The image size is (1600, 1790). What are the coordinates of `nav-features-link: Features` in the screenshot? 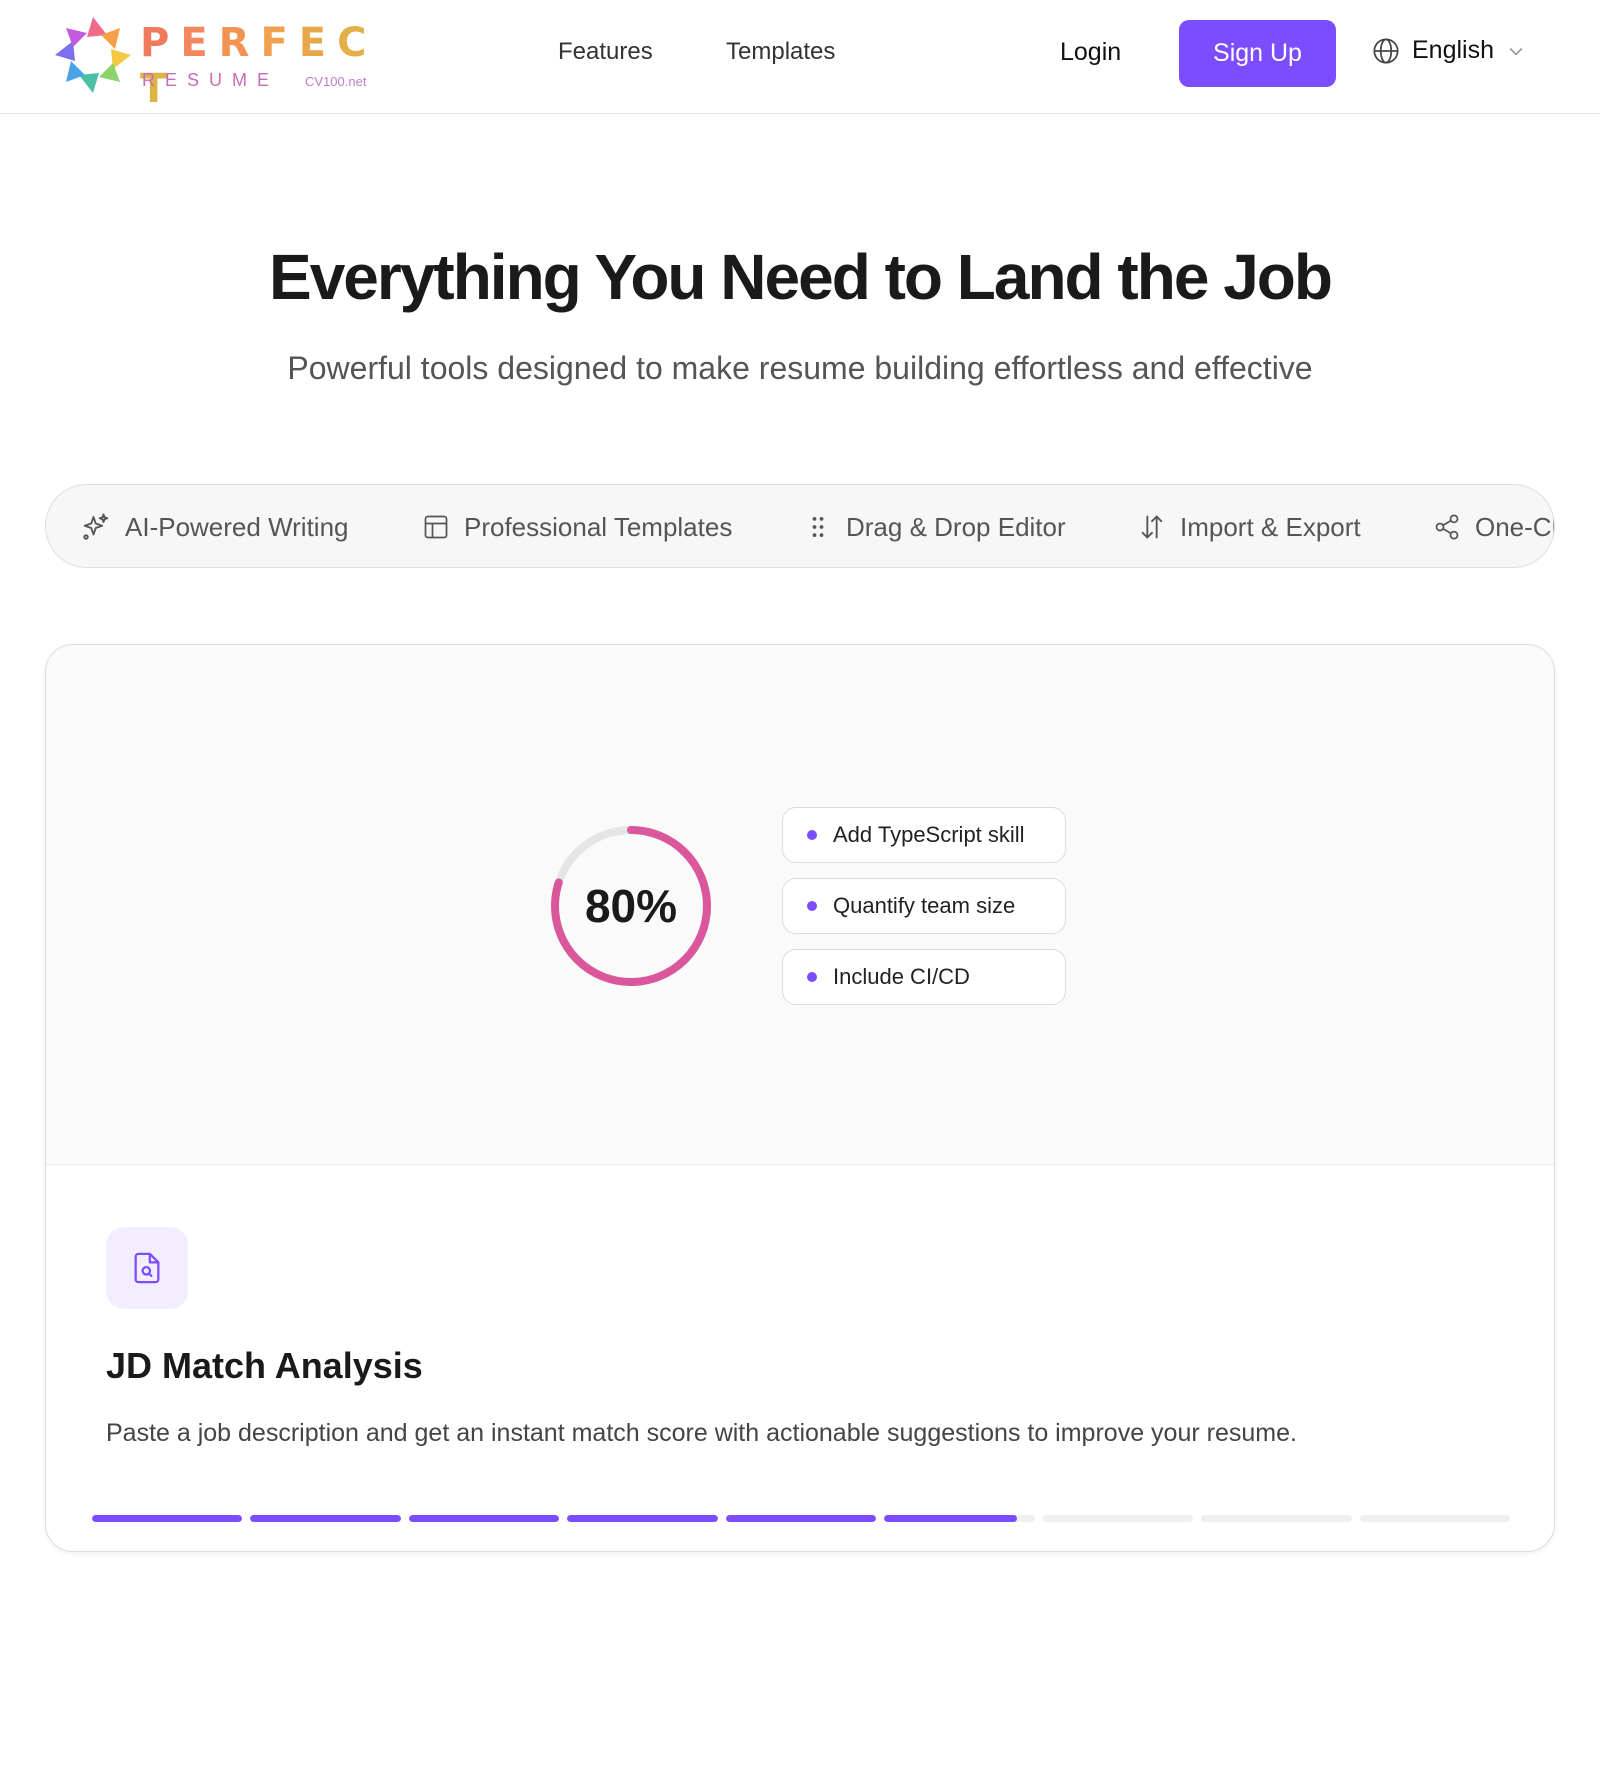 It's located at (605, 52).